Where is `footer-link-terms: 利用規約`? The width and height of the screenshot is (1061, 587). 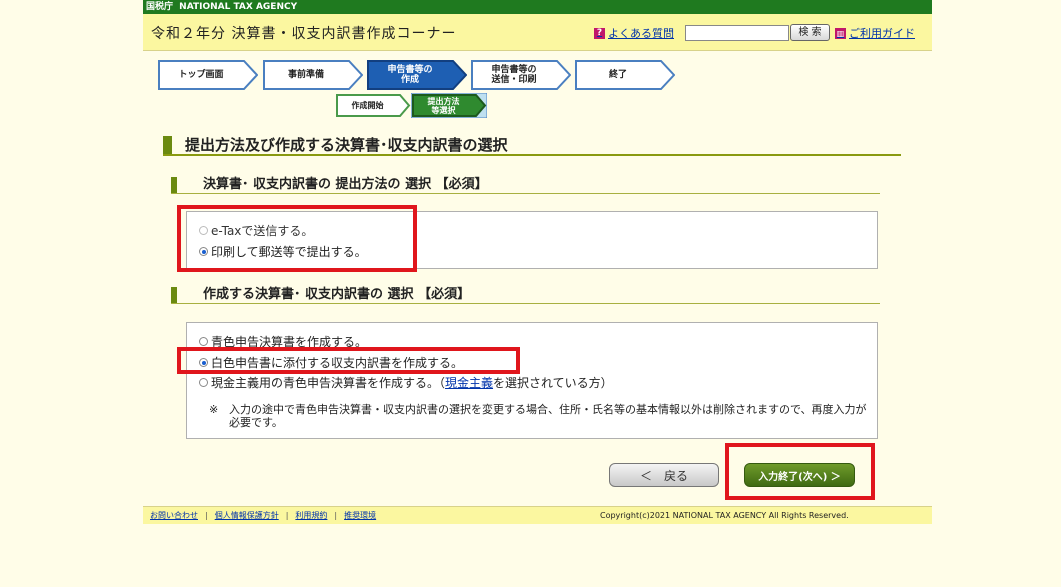 footer-link-terms: 利用規約 is located at coordinates (311, 515).